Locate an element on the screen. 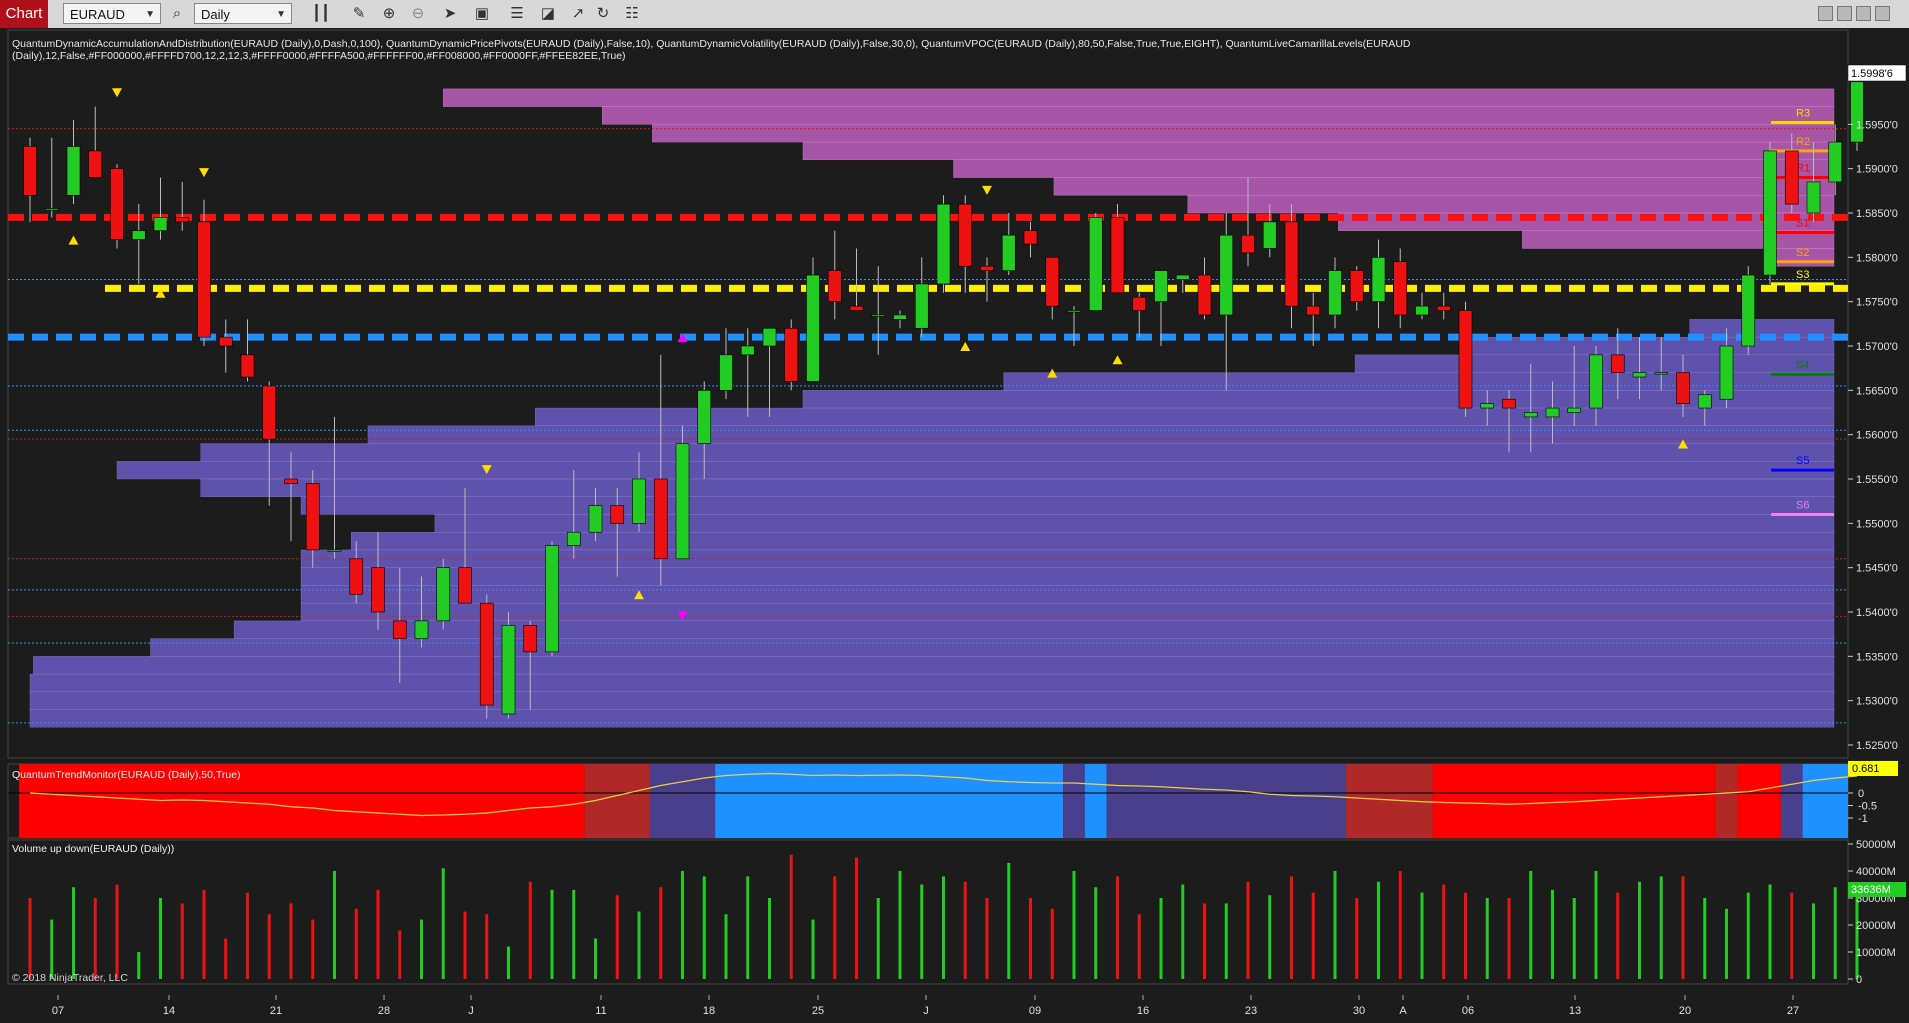  bar-chart-icon: ┃┃ is located at coordinates (321, 14).